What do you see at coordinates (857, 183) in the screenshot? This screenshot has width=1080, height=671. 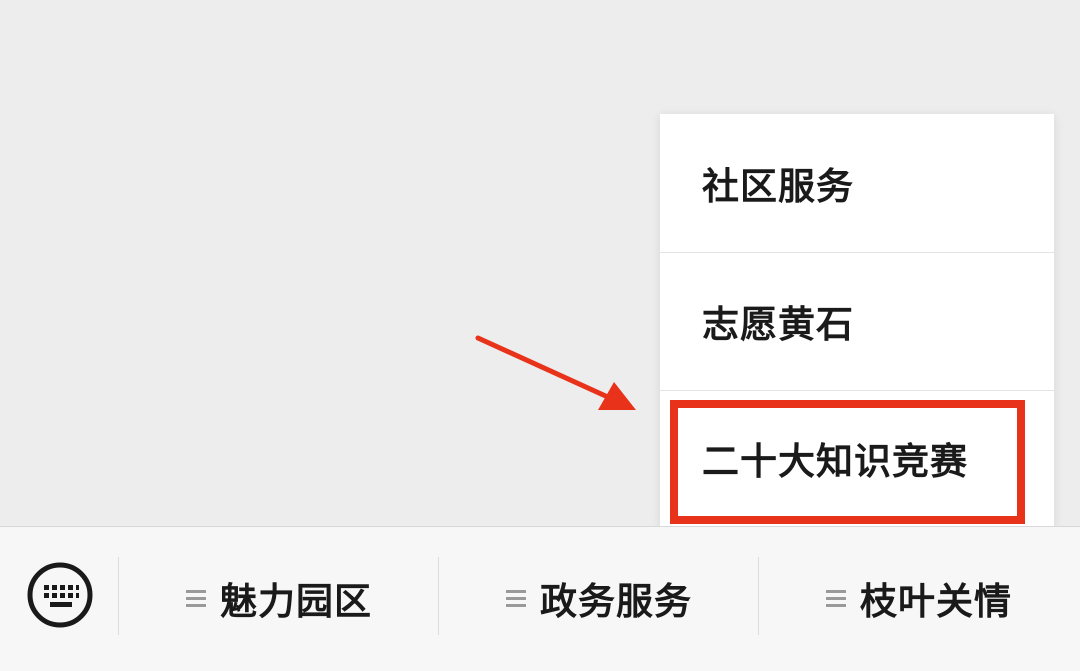 I see `submenu-item-community-service: 社区服务` at bounding box center [857, 183].